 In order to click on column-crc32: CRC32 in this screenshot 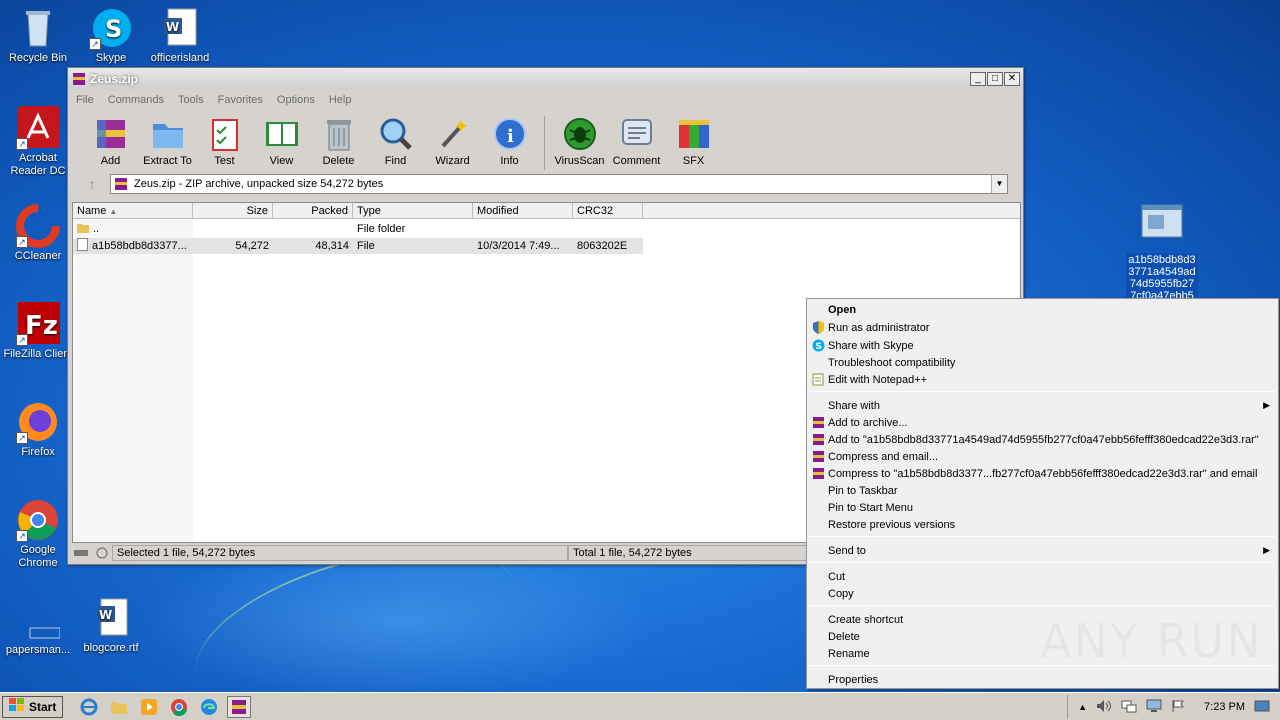, I will do `click(608, 210)`.